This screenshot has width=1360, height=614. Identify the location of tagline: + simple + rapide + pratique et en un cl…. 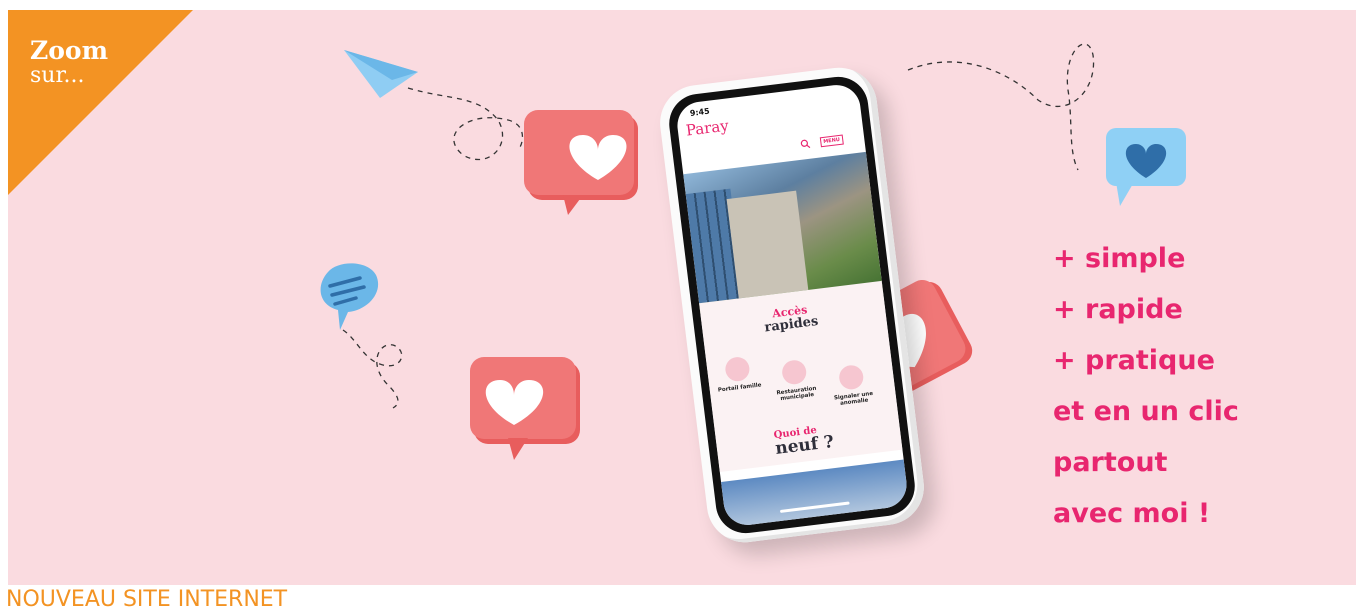
(1146, 386).